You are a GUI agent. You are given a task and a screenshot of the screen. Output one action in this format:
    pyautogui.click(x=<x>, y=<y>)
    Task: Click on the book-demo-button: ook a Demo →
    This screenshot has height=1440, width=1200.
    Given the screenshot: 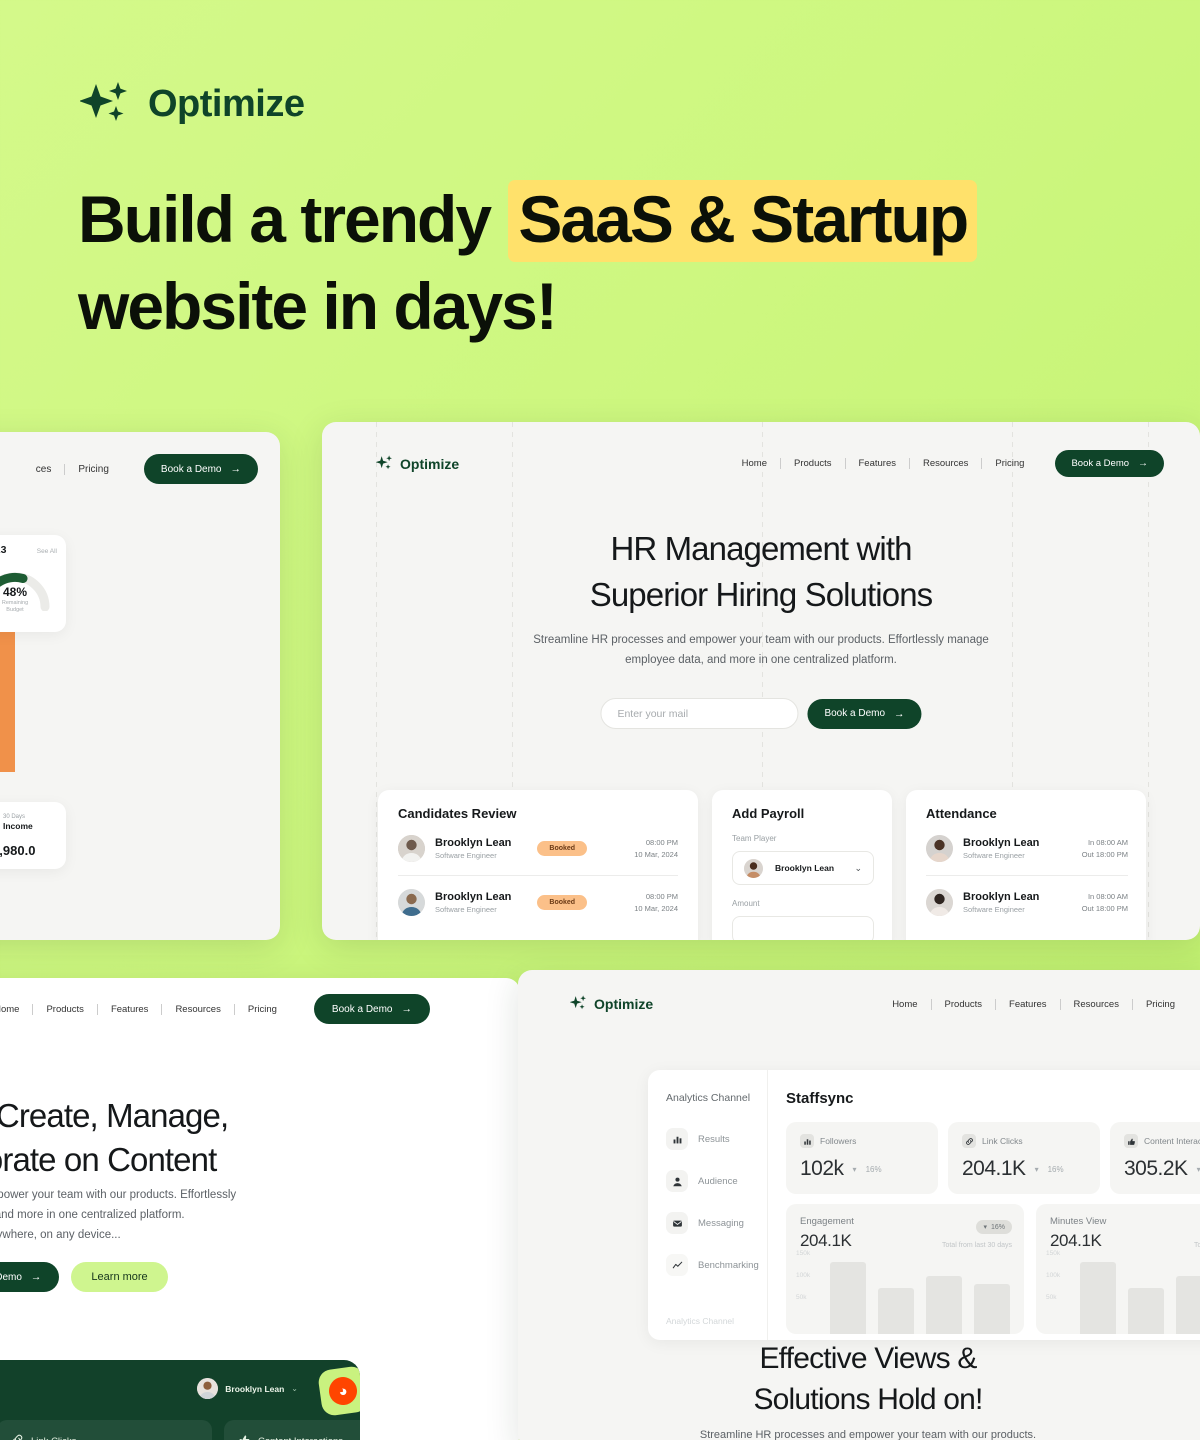 What is the action you would take?
    pyautogui.click(x=30, y=1277)
    